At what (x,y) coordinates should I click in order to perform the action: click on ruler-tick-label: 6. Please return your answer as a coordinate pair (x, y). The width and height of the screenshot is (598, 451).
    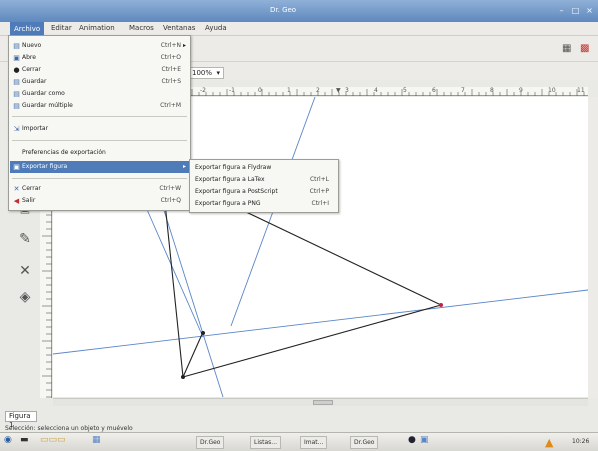
    Looking at the image, I should click on (434, 90).